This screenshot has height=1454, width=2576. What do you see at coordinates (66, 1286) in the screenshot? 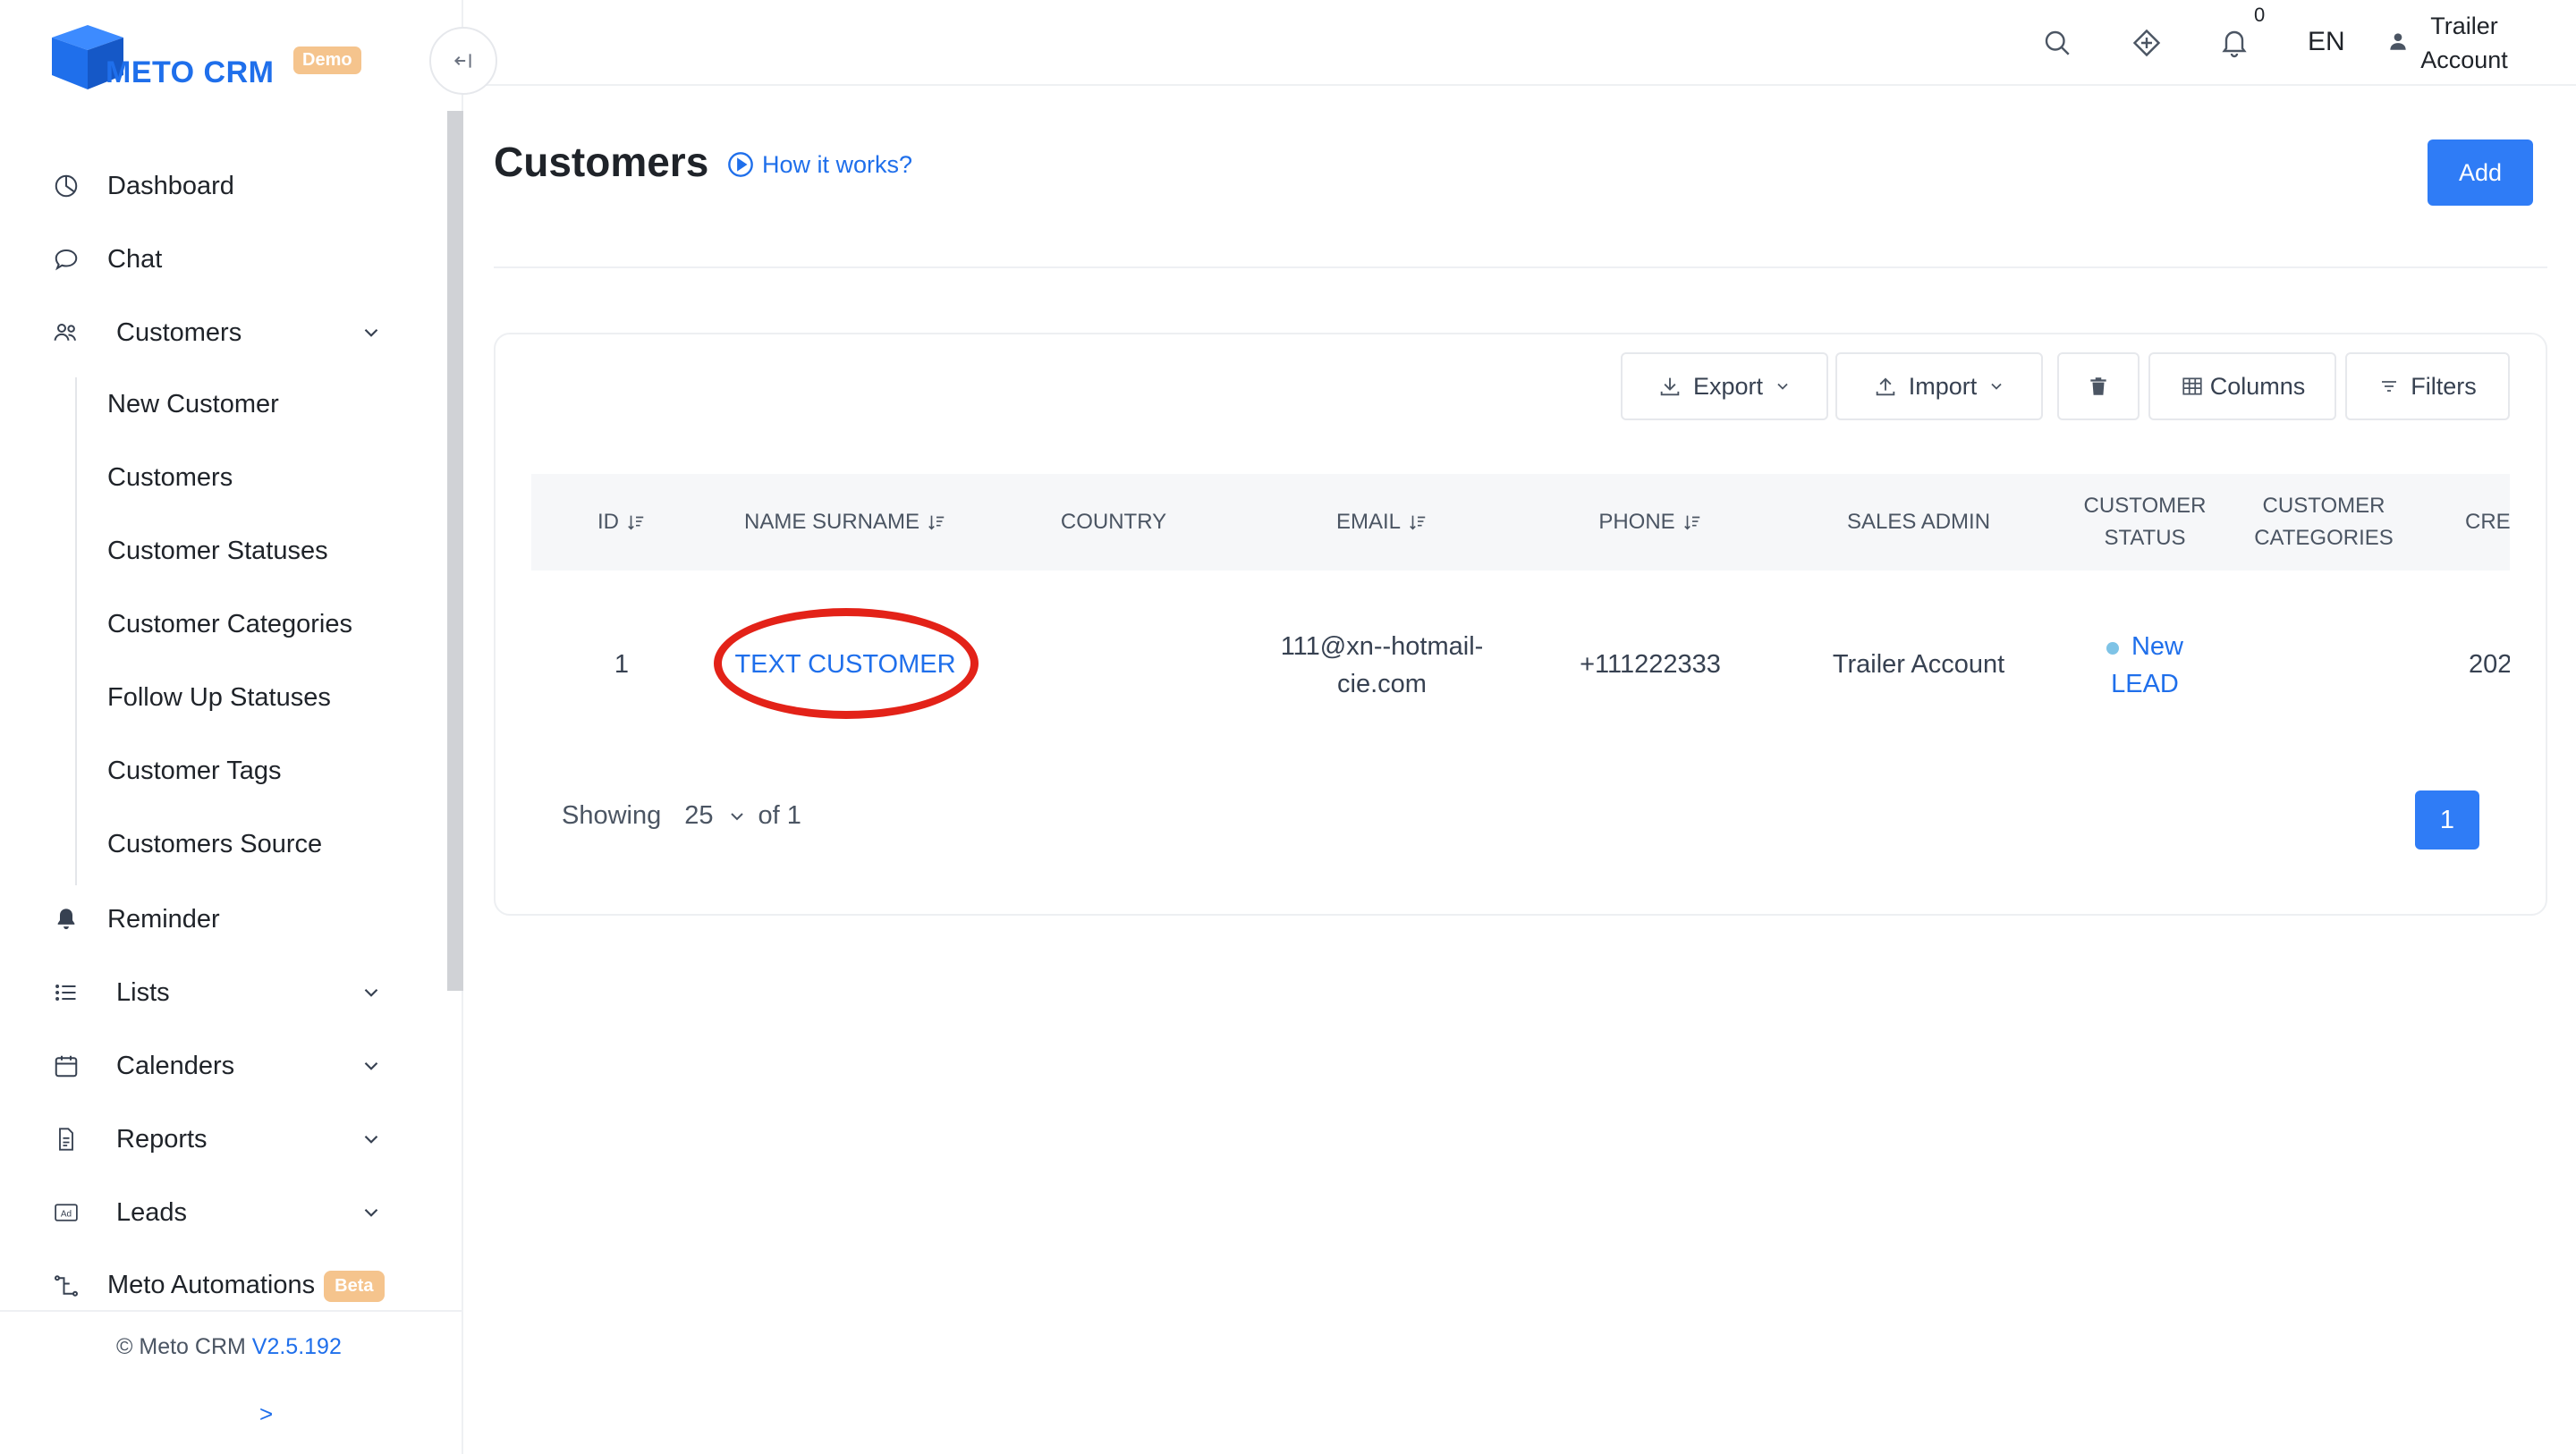
I see `automation-icon` at bounding box center [66, 1286].